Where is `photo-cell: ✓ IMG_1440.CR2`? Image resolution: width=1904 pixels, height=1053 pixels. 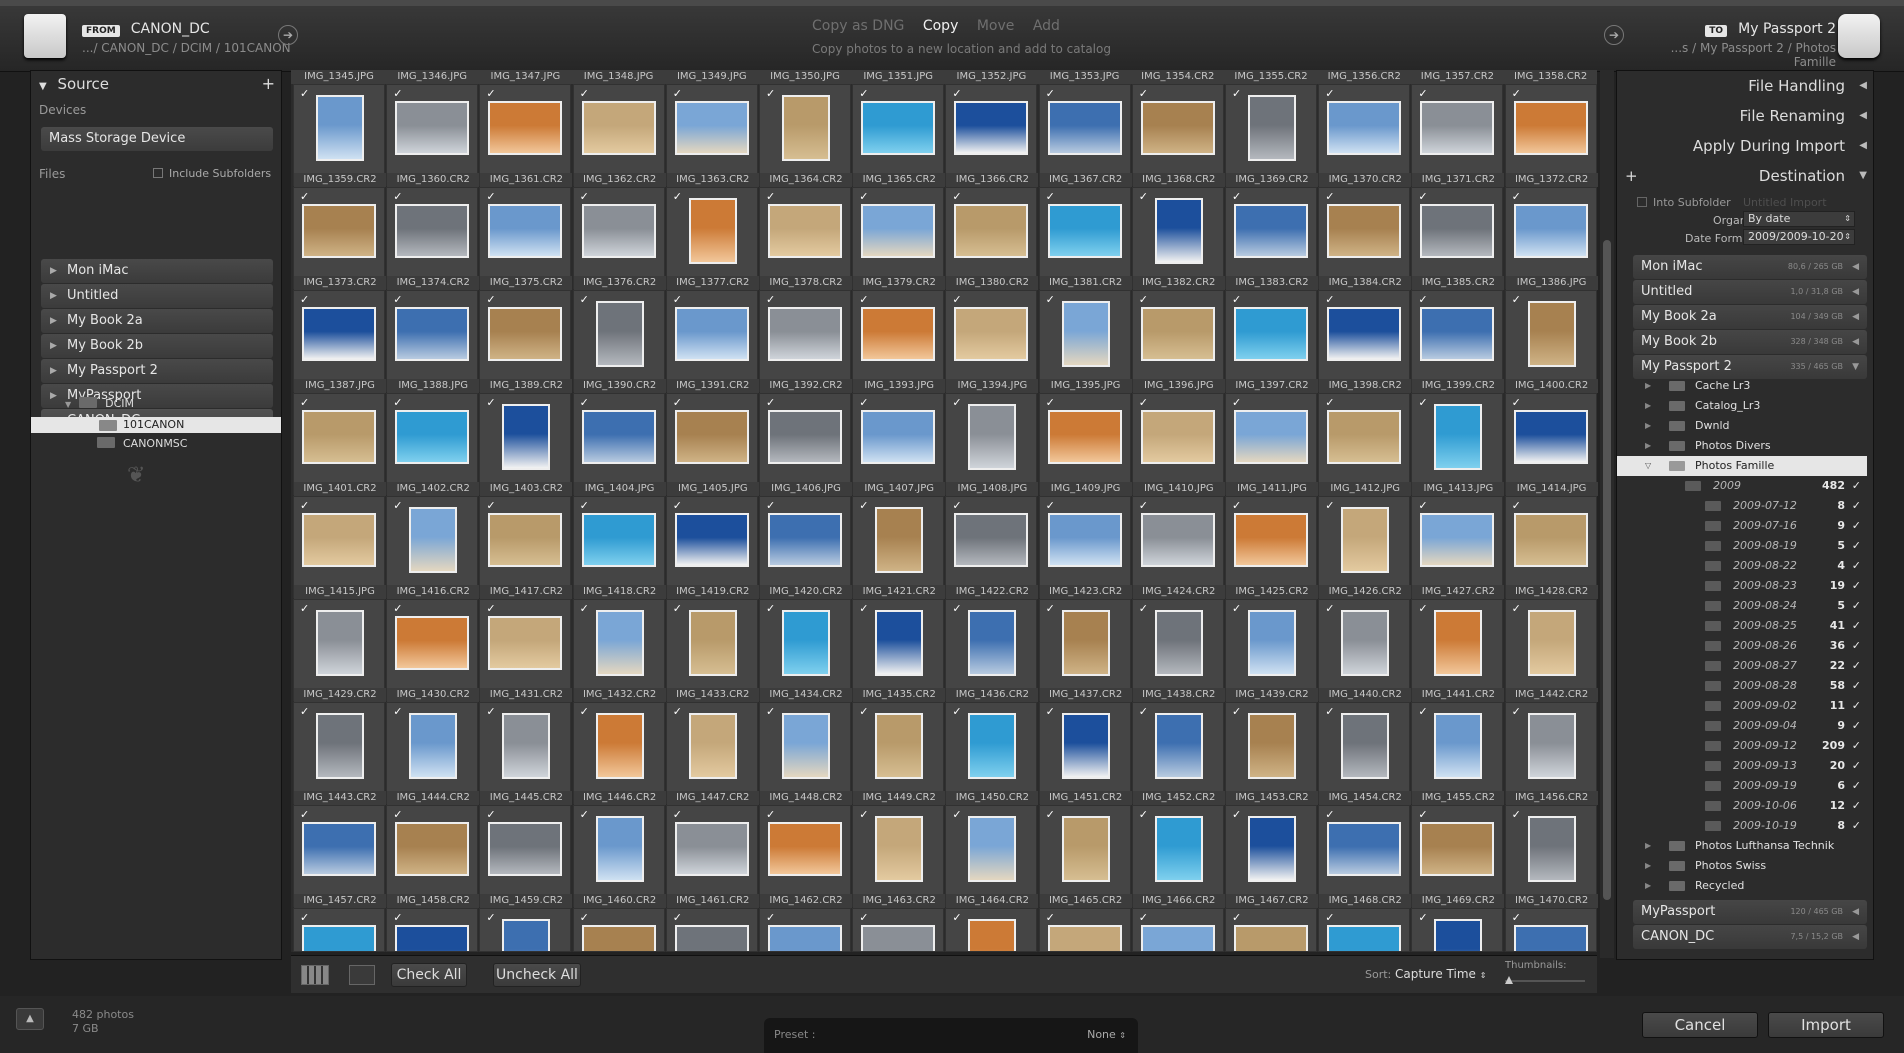 photo-cell: ✓ IMG_1440.CR2 is located at coordinates (1365, 650).